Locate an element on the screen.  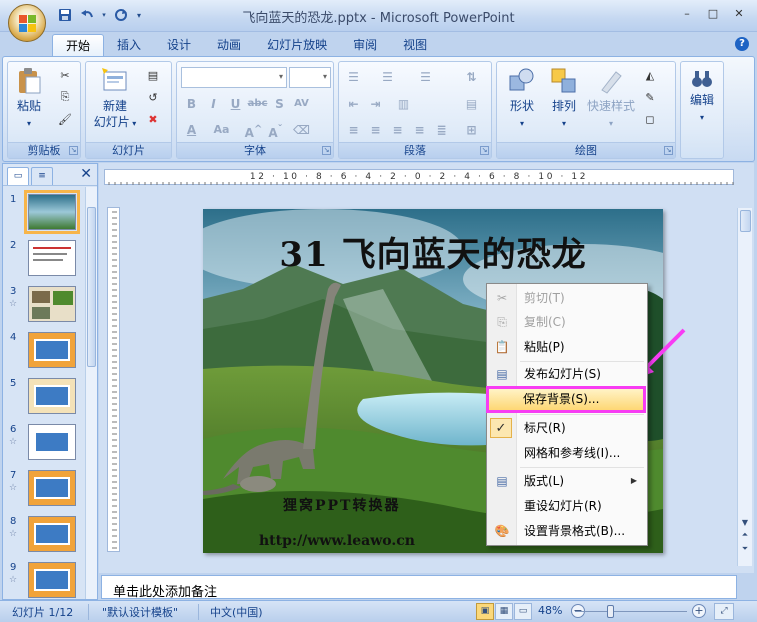
columns-icon: ▥ is located at coordinates (403, 104).